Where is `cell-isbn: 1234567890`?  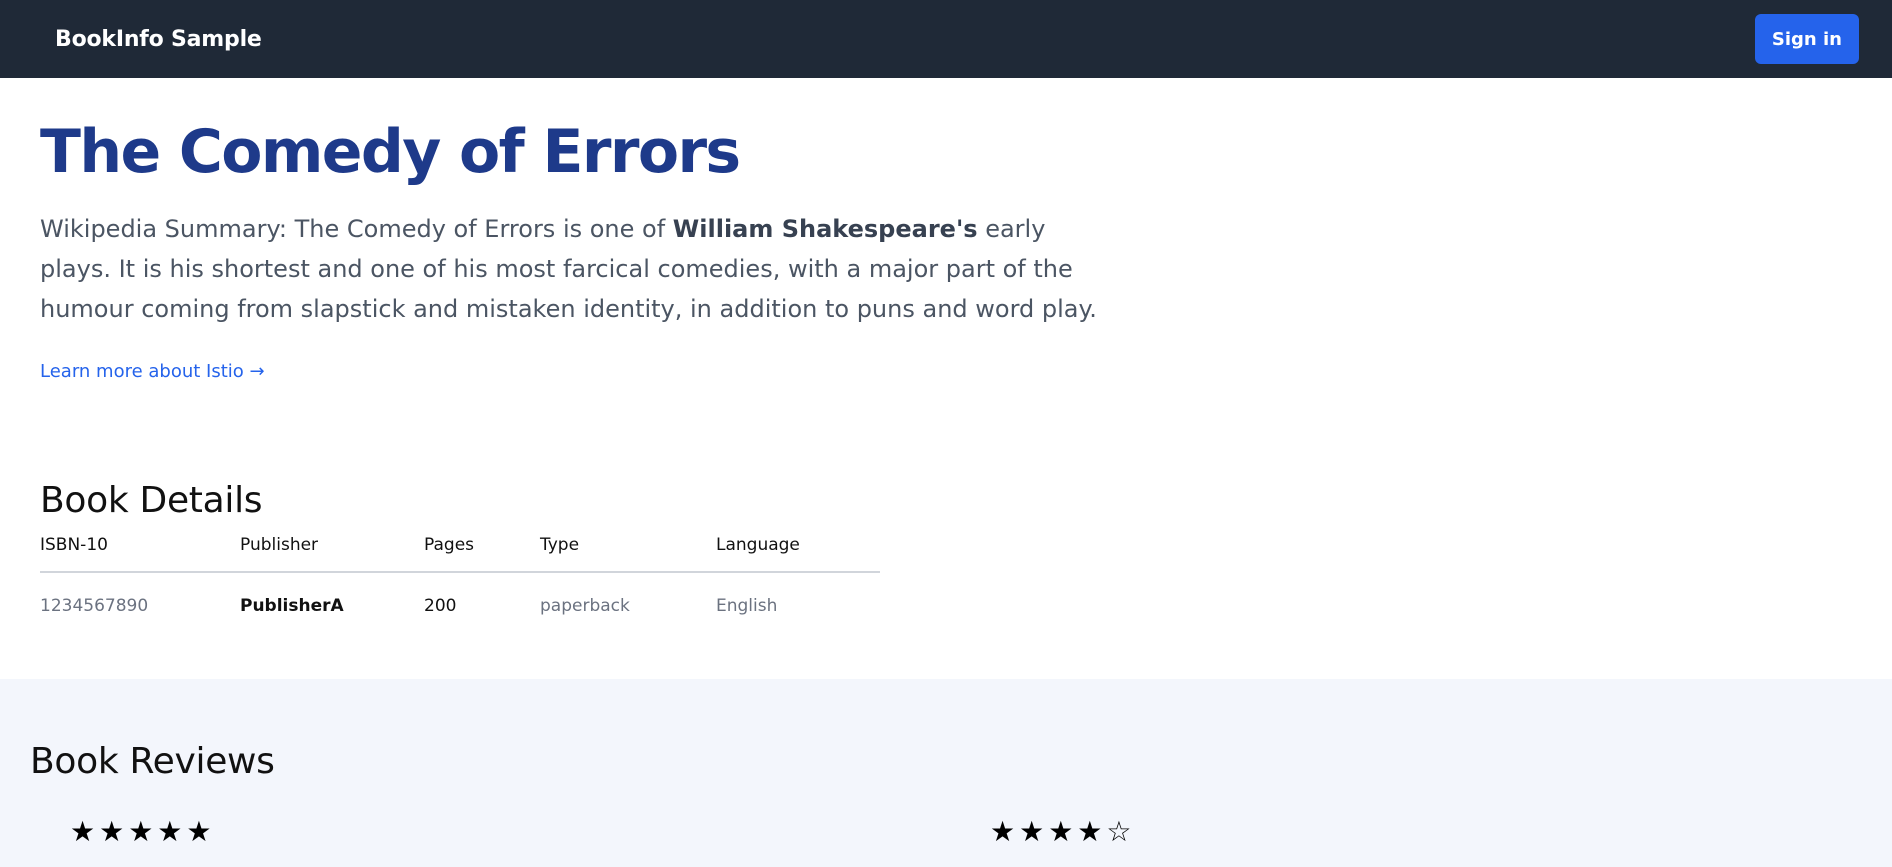
cell-isbn: 1234567890 is located at coordinates (94, 605).